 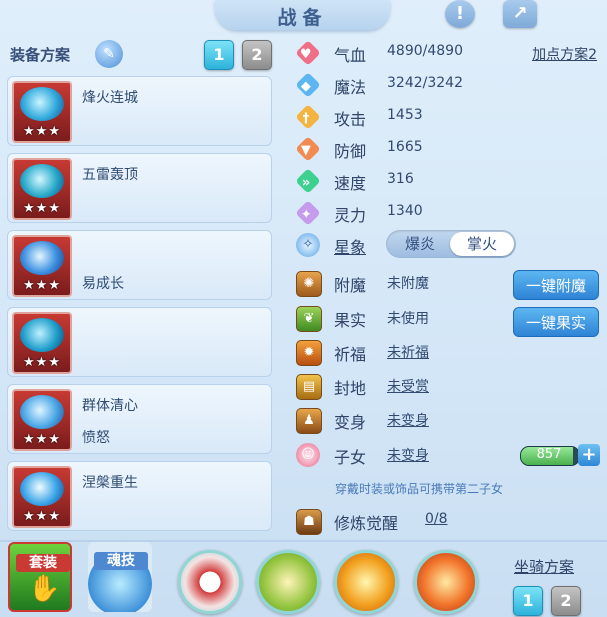 I want to click on mount-plan-tab-1: 1, so click(x=528, y=601).